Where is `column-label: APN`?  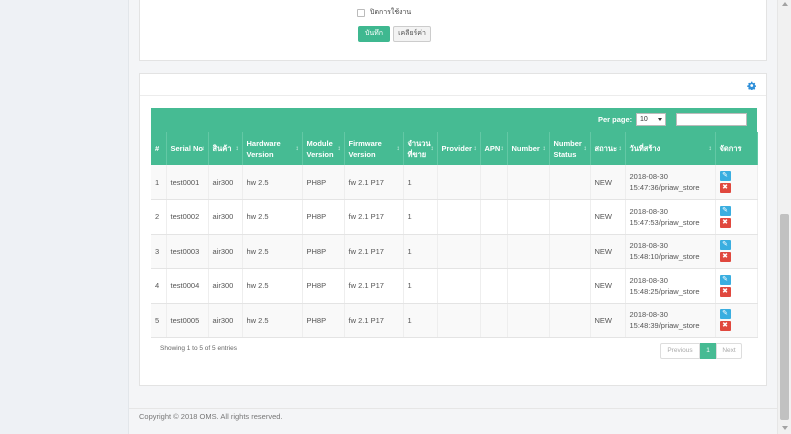 column-label: APN is located at coordinates (492, 148).